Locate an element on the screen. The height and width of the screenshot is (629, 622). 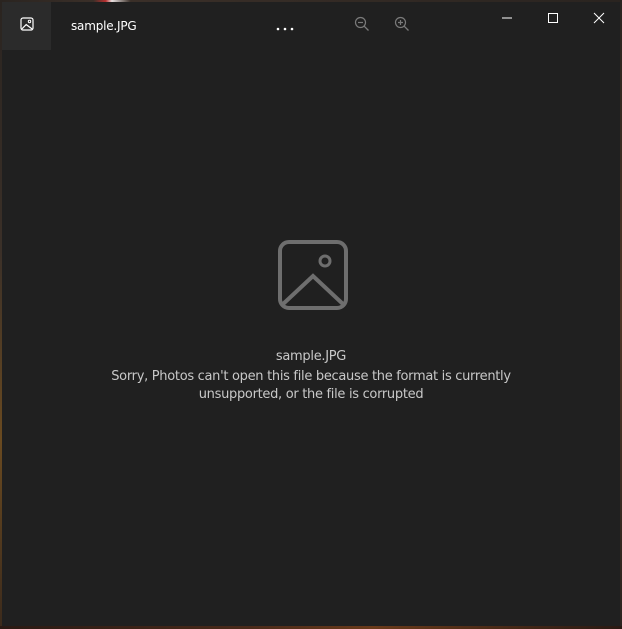
close-icon is located at coordinates (599, 18).